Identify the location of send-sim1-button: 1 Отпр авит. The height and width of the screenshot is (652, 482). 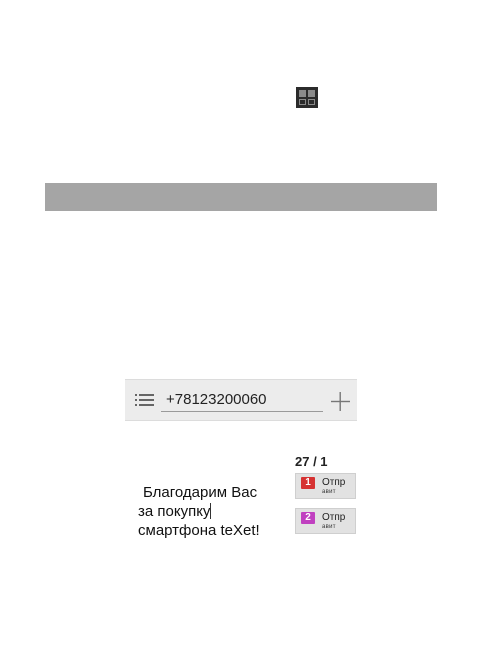
(325, 486).